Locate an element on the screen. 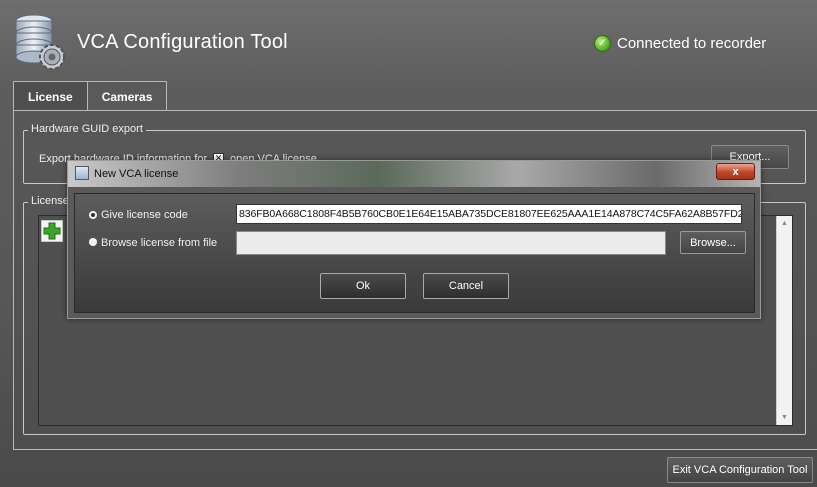 The height and width of the screenshot is (487, 817). scroll-down-icon: ▼ is located at coordinates (784, 417).